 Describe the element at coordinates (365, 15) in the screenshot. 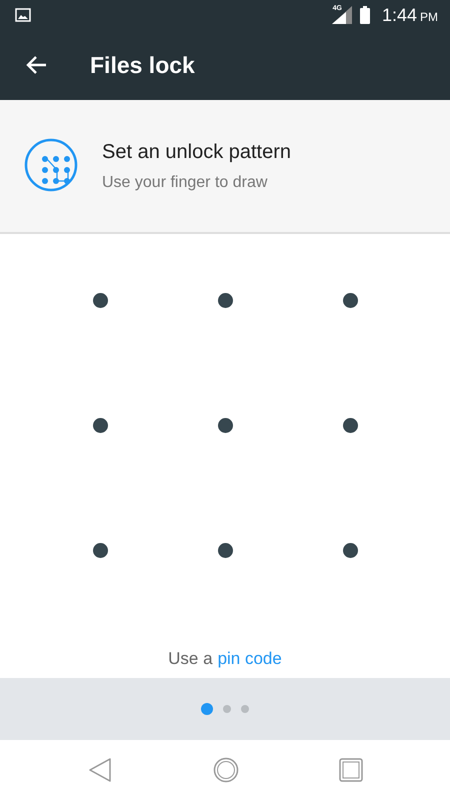

I see `battery-icon` at that location.